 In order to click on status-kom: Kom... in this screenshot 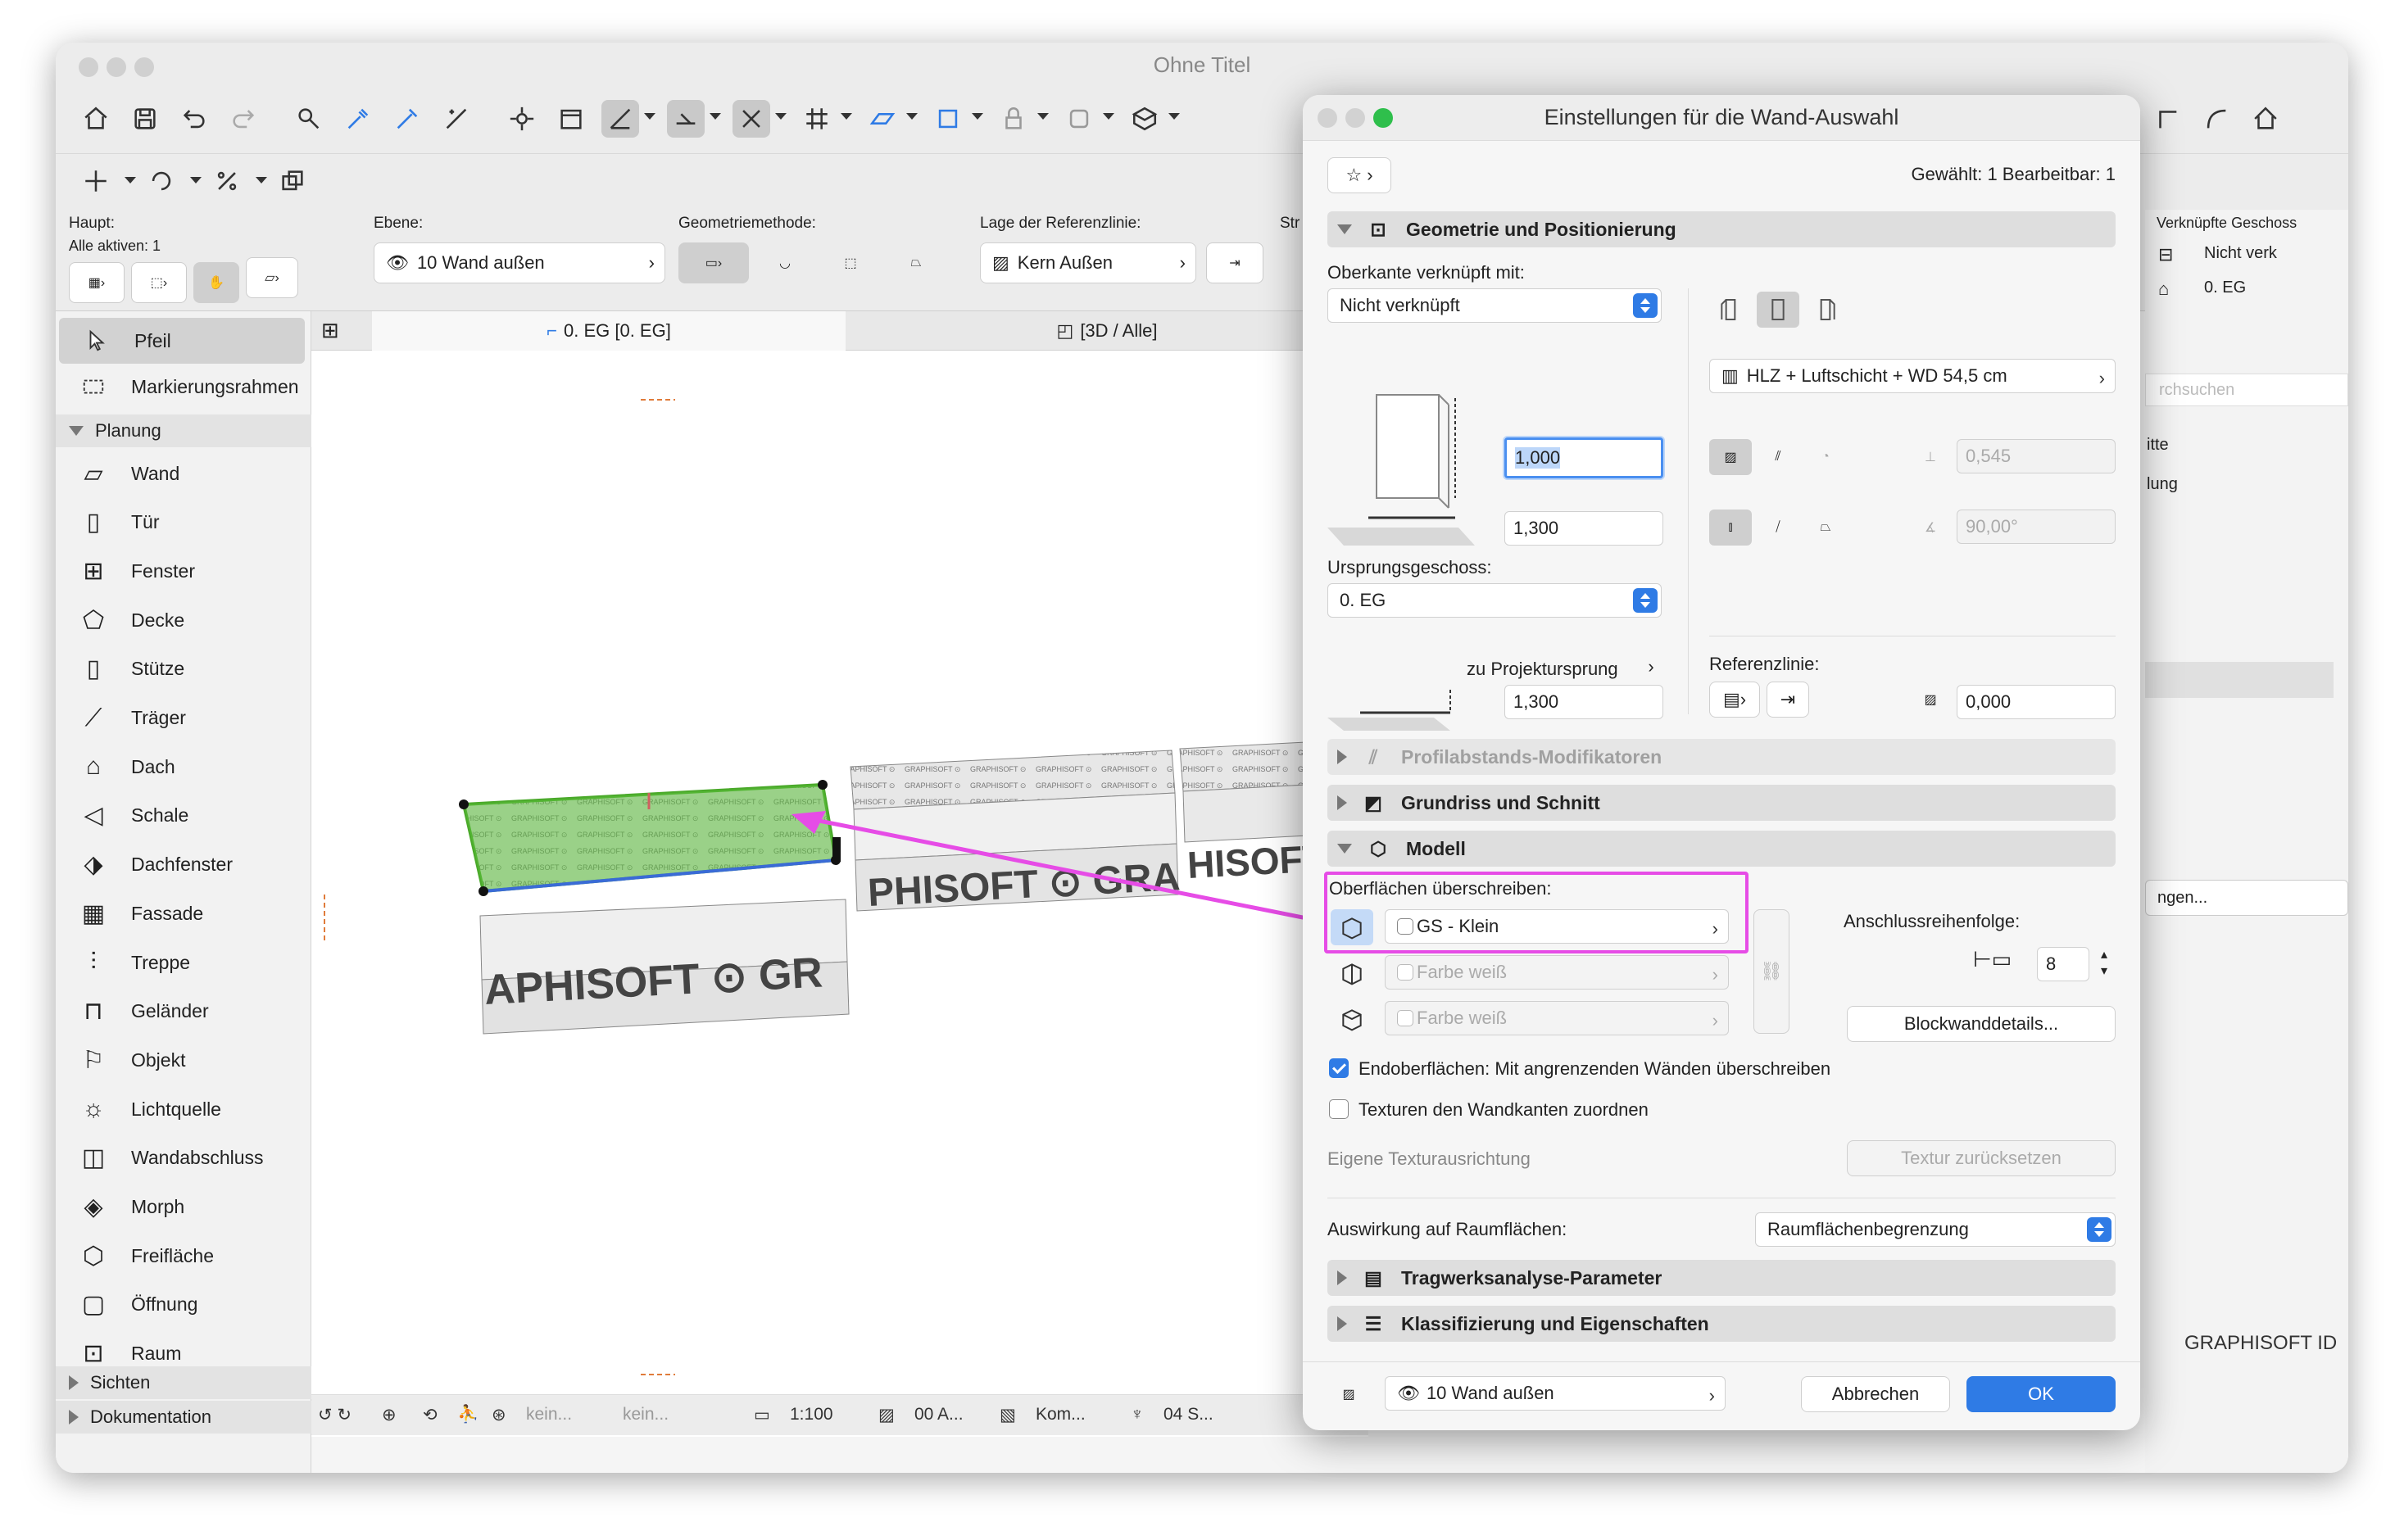, I will do `click(1061, 1414)`.